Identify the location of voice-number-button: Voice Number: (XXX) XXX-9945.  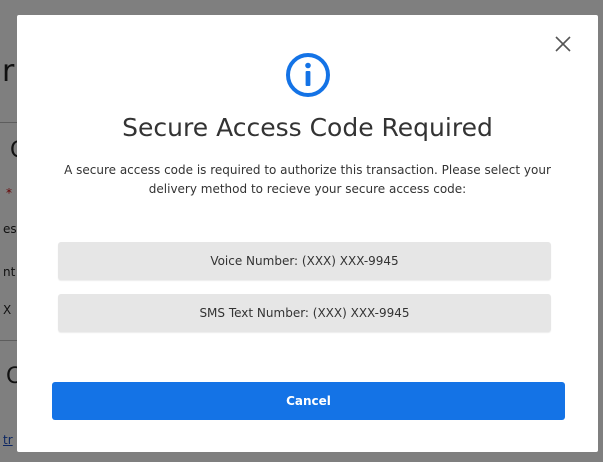
(304, 261).